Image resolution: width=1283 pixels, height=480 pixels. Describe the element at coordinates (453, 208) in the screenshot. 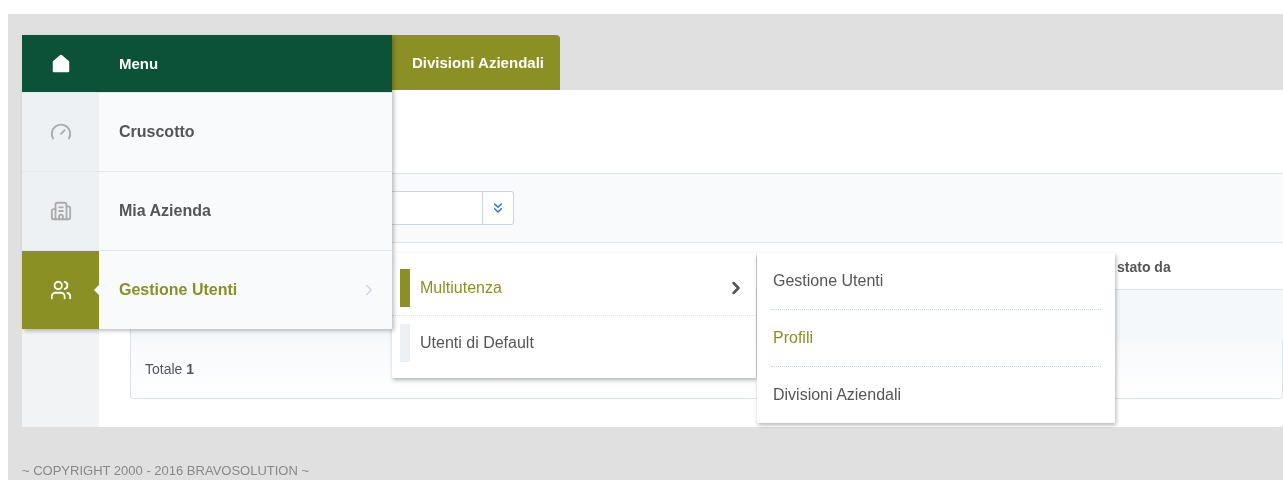

I see `select-field` at that location.